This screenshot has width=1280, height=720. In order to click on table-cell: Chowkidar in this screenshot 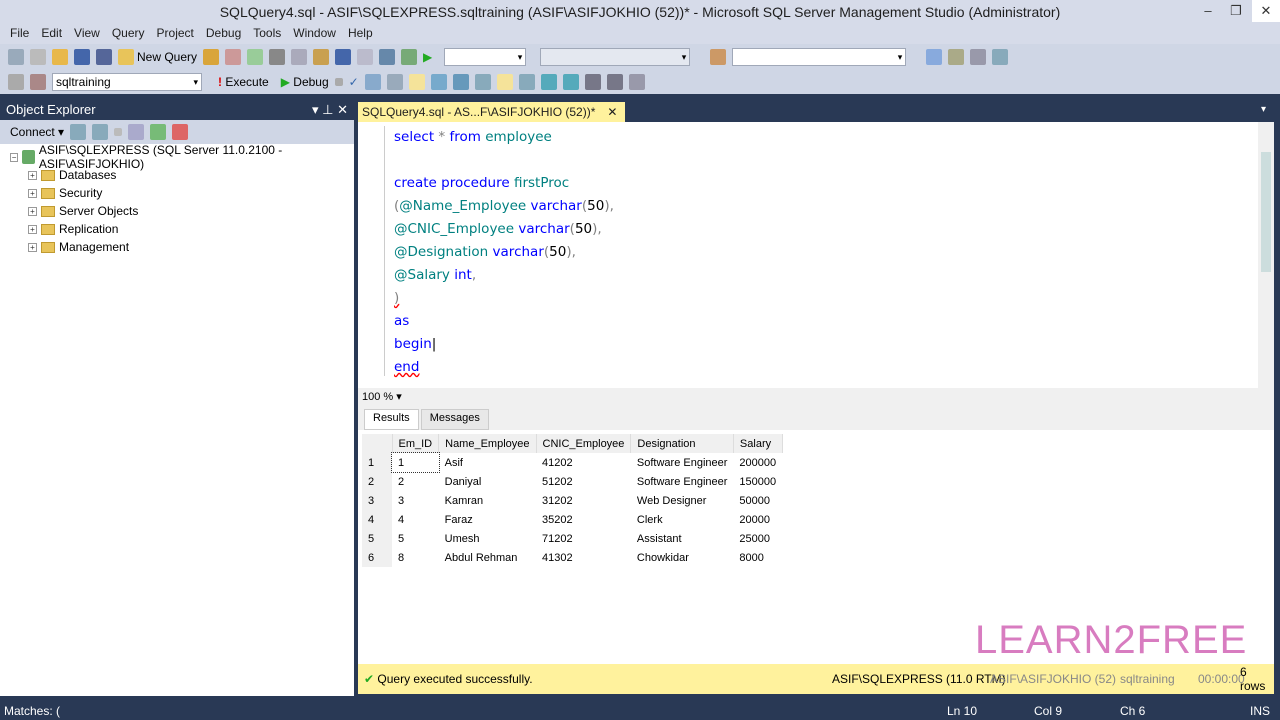, I will do `click(682, 557)`.